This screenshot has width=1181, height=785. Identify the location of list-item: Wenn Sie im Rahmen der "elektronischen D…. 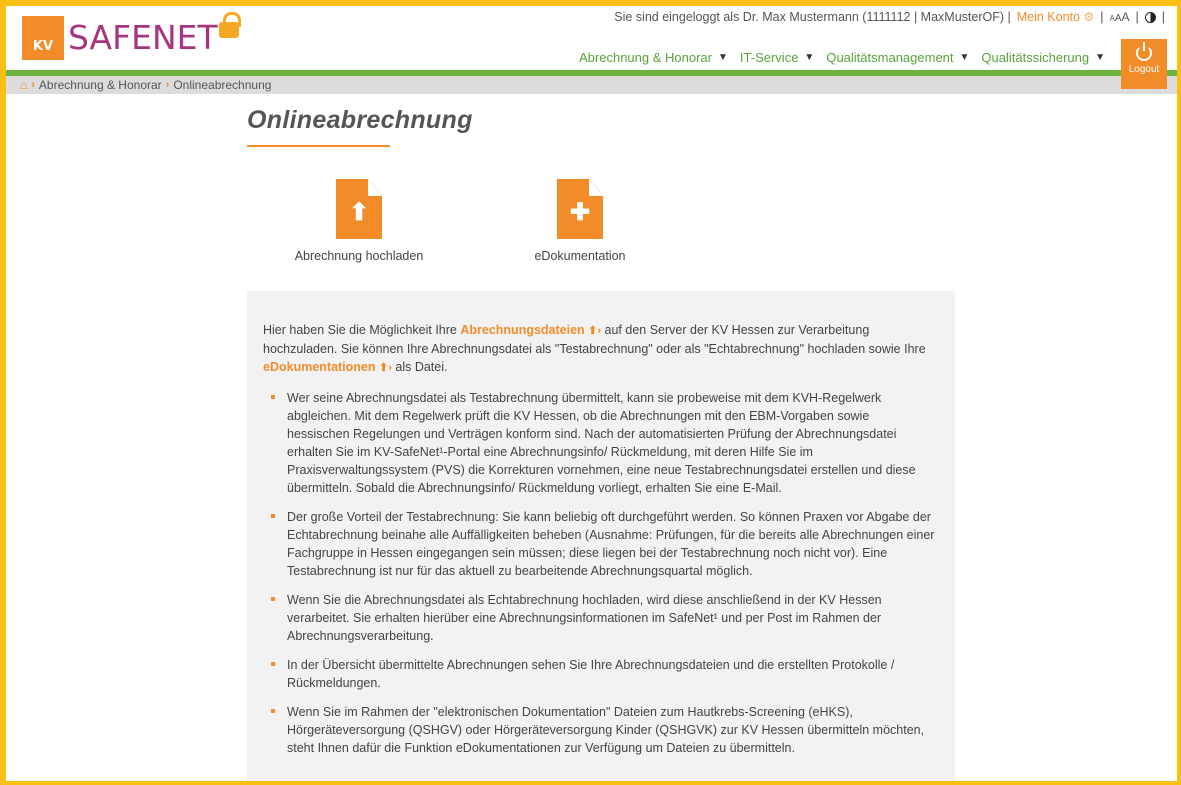
(602, 730).